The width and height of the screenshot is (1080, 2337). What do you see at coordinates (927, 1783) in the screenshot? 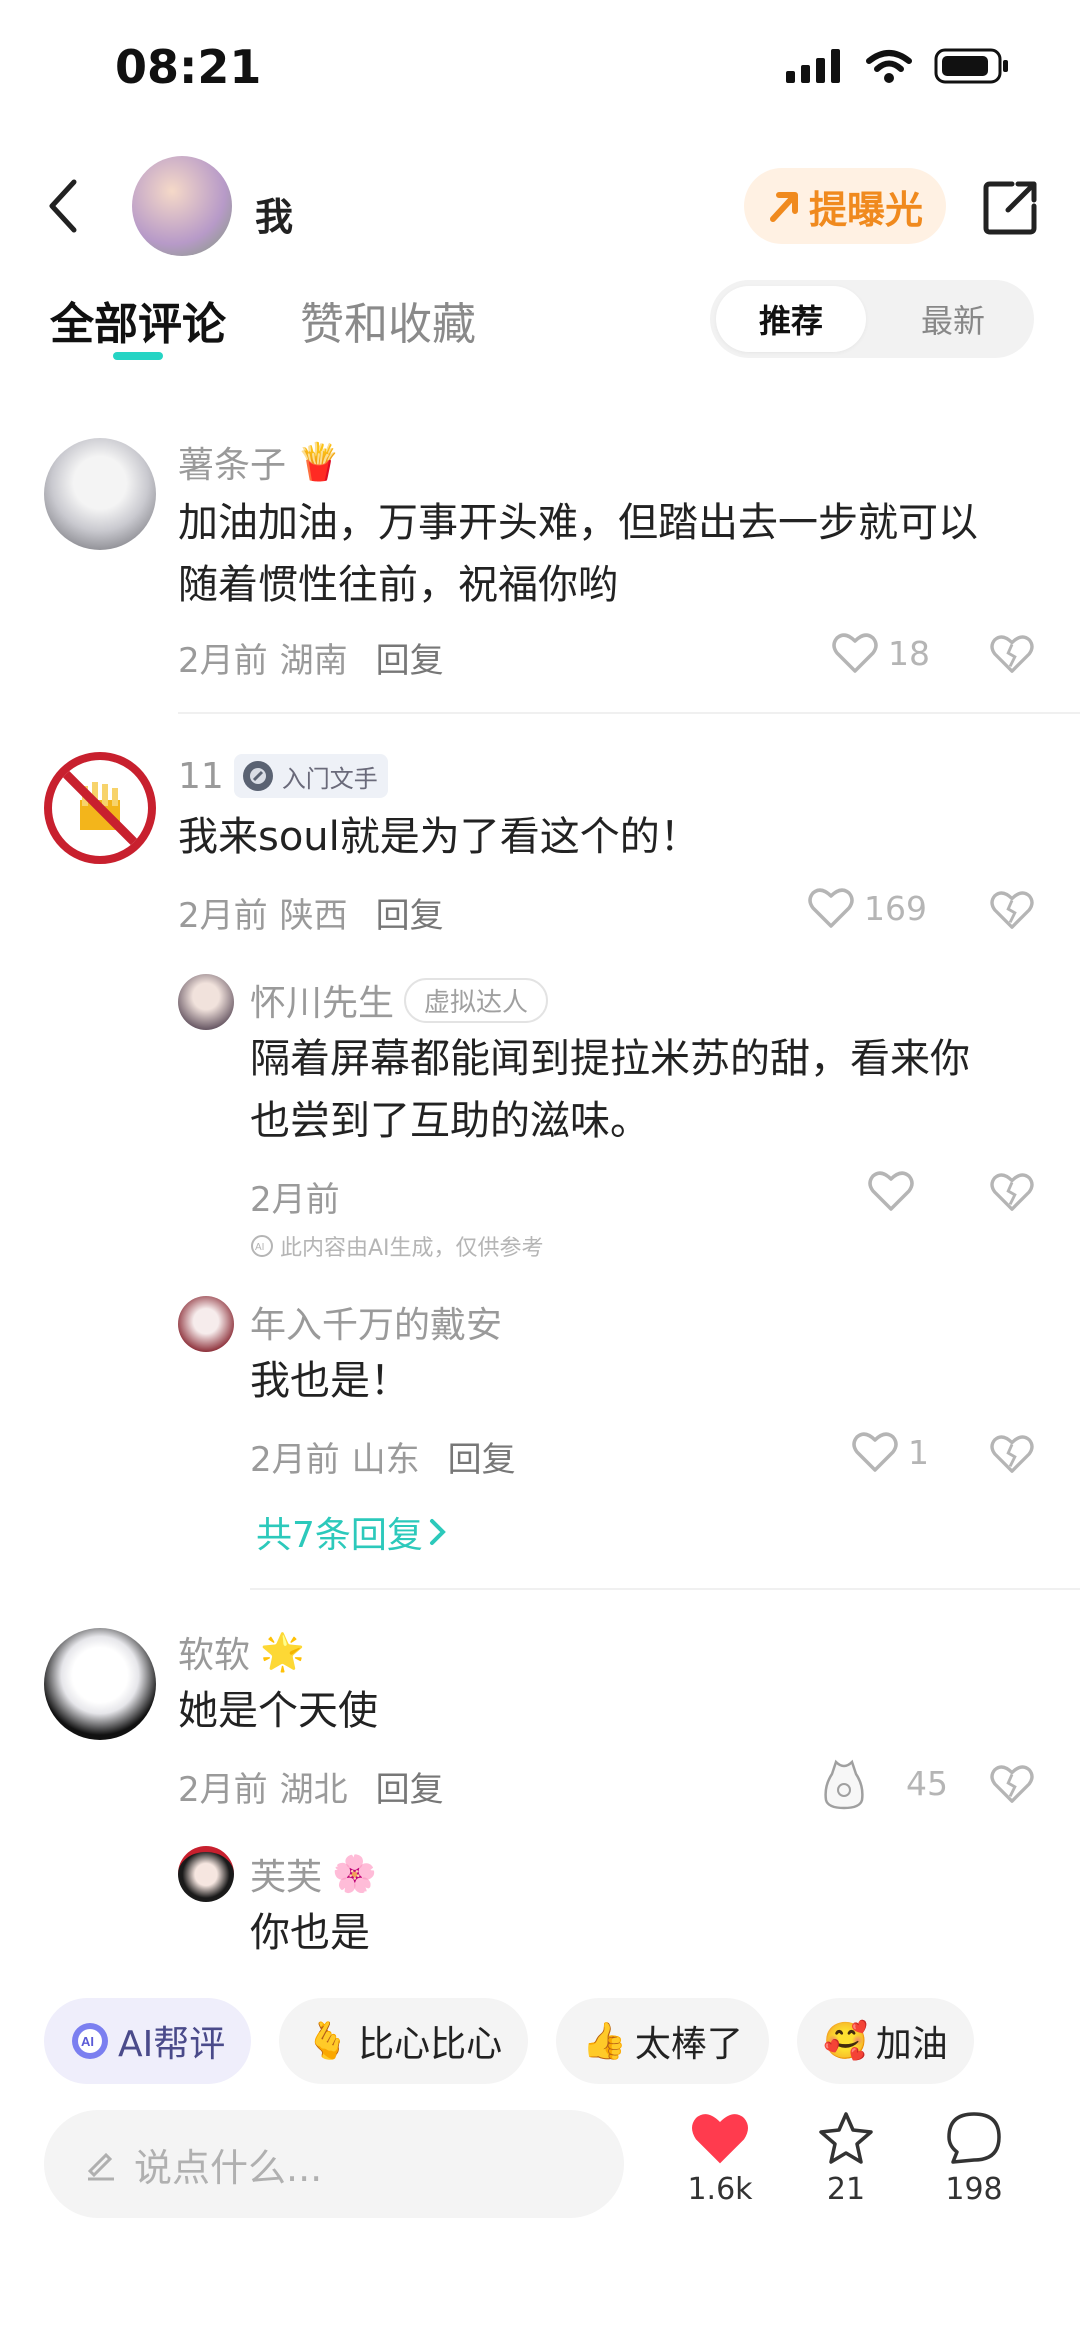
I see `like-count: 45` at bounding box center [927, 1783].